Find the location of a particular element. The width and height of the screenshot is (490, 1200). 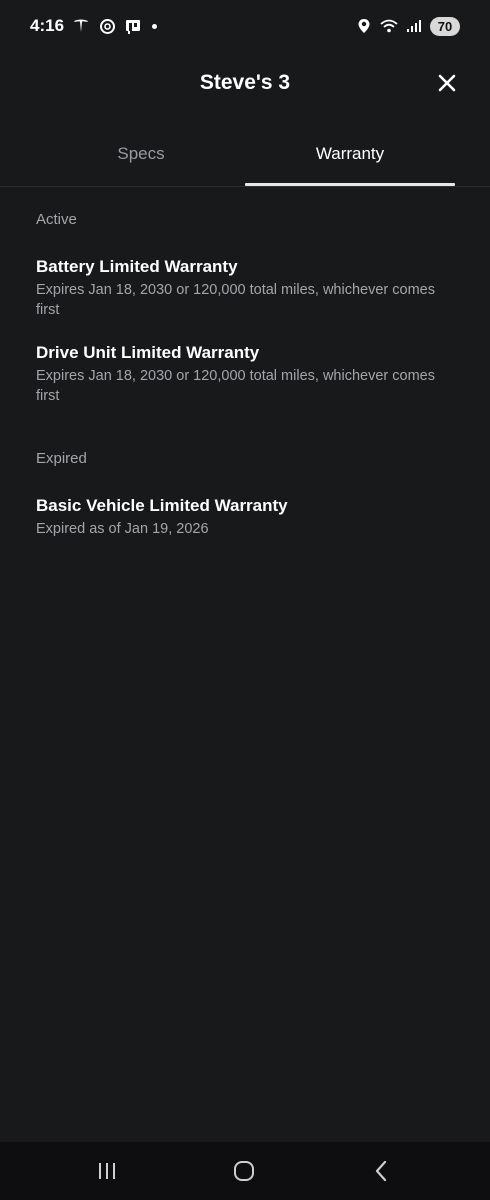

home-button is located at coordinates (244, 1171).